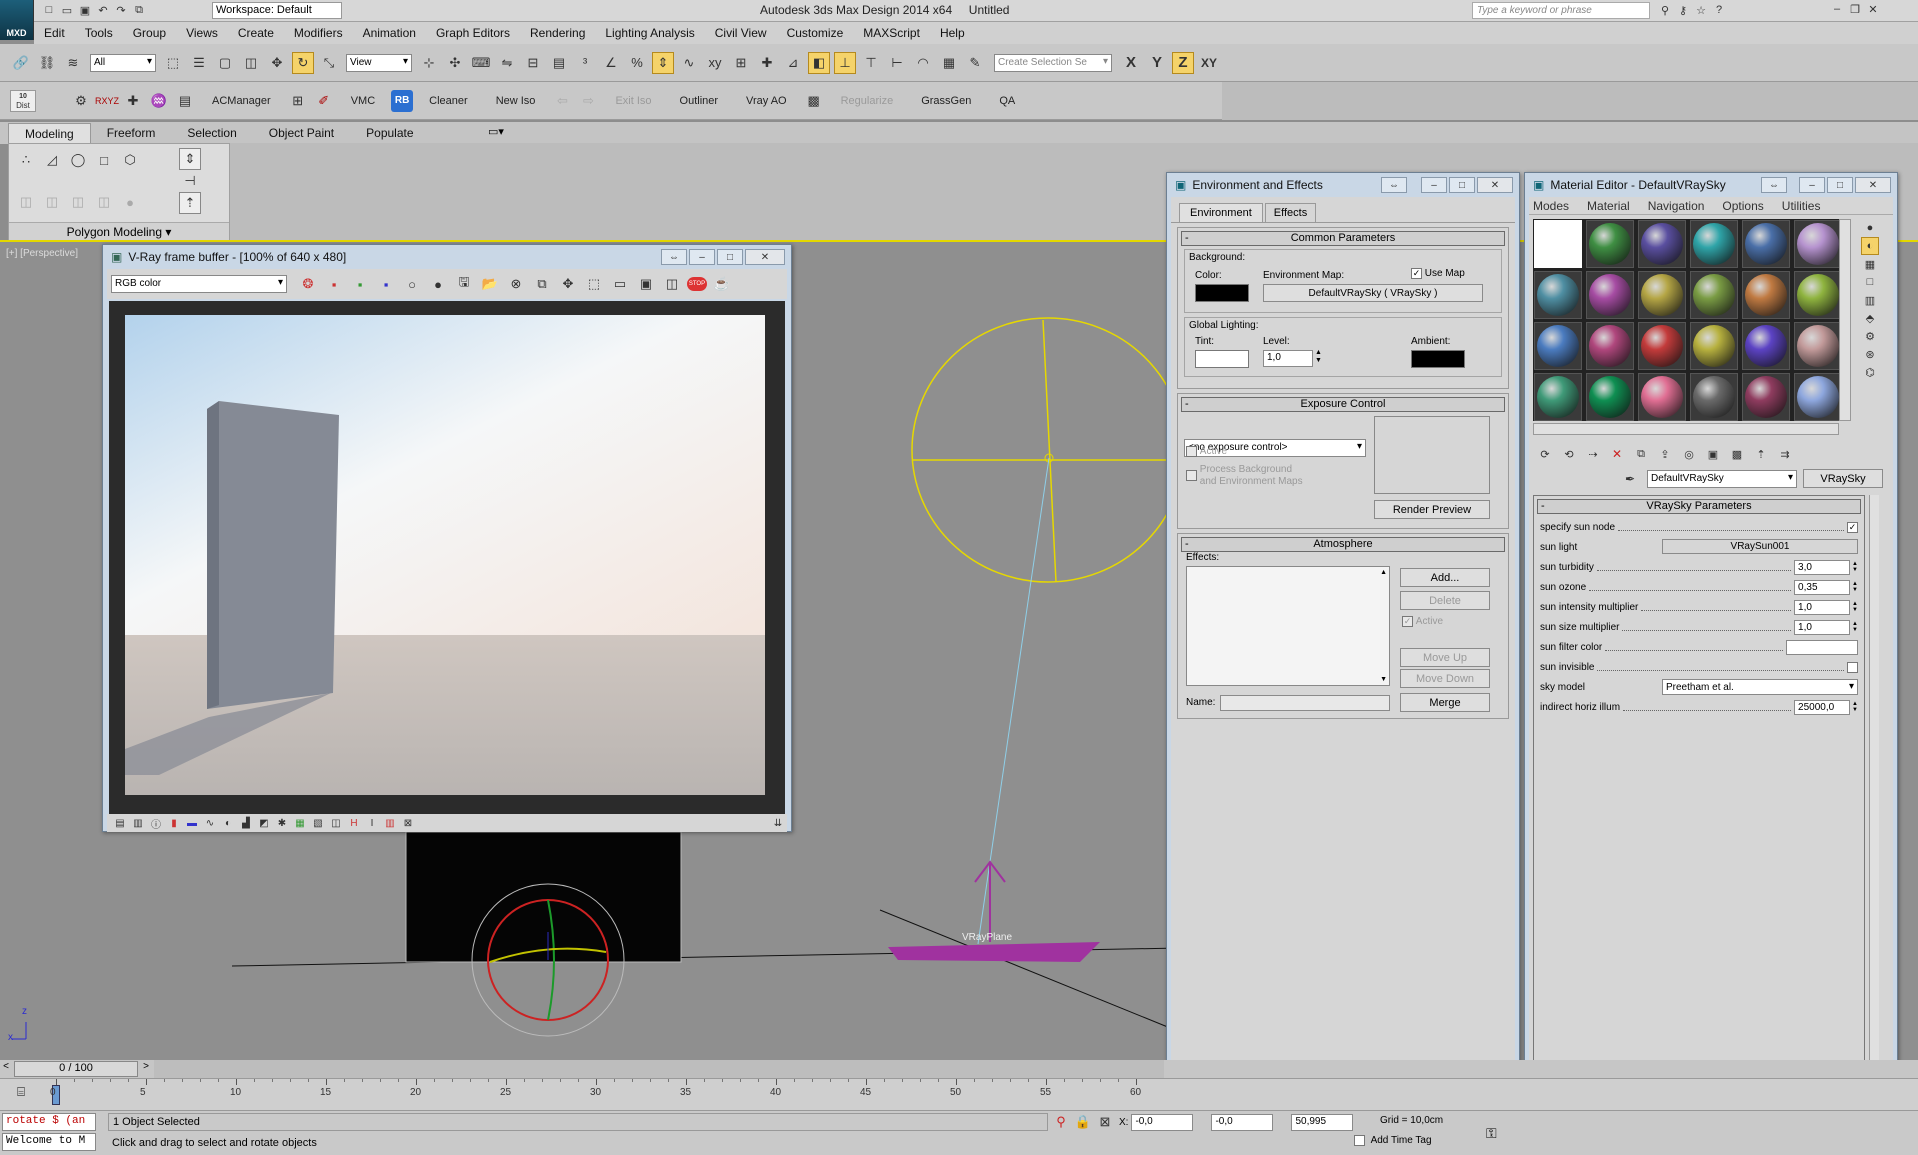 The image size is (1918, 1155). I want to click on env-pin-icon: ⇔, so click(1394, 185).